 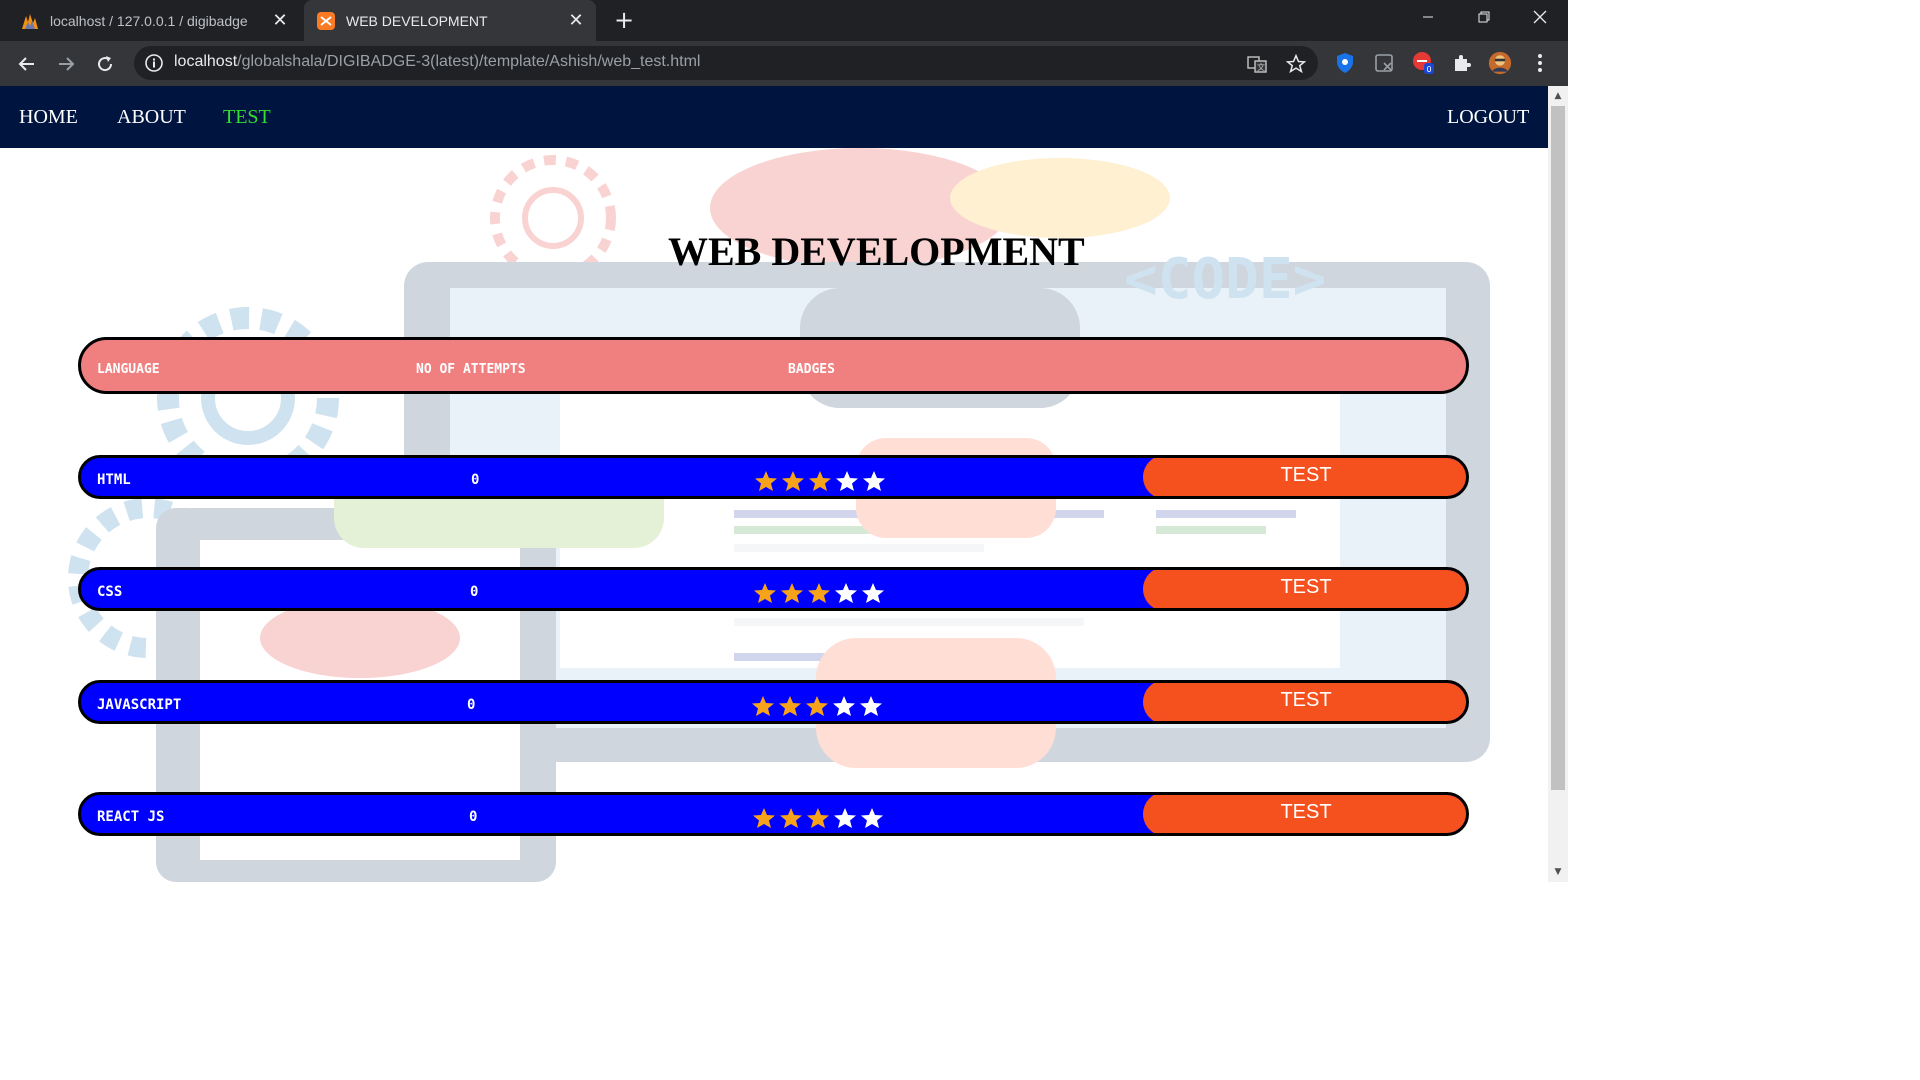 I want to click on table-row-html: HTML 0 TEST, so click(x=773, y=477).